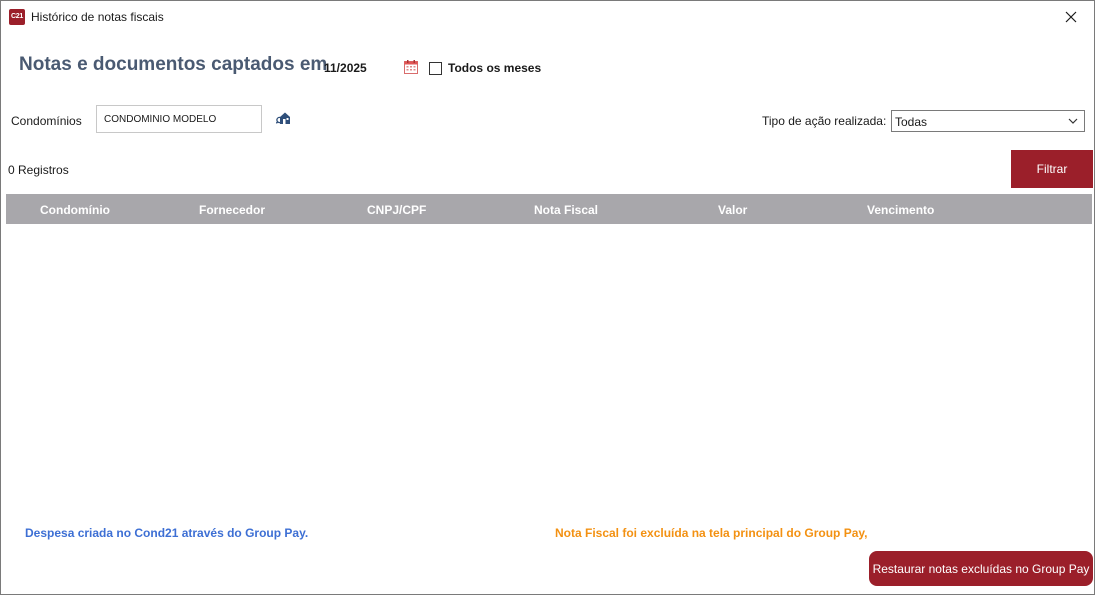 This screenshot has width=1095, height=595. What do you see at coordinates (732, 210) in the screenshot?
I see `column-header-valor: Valor` at bounding box center [732, 210].